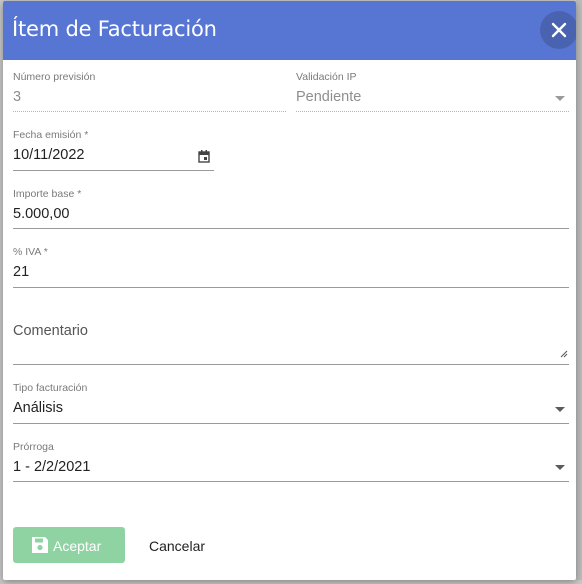  I want to click on calendar-icon, so click(204, 156).